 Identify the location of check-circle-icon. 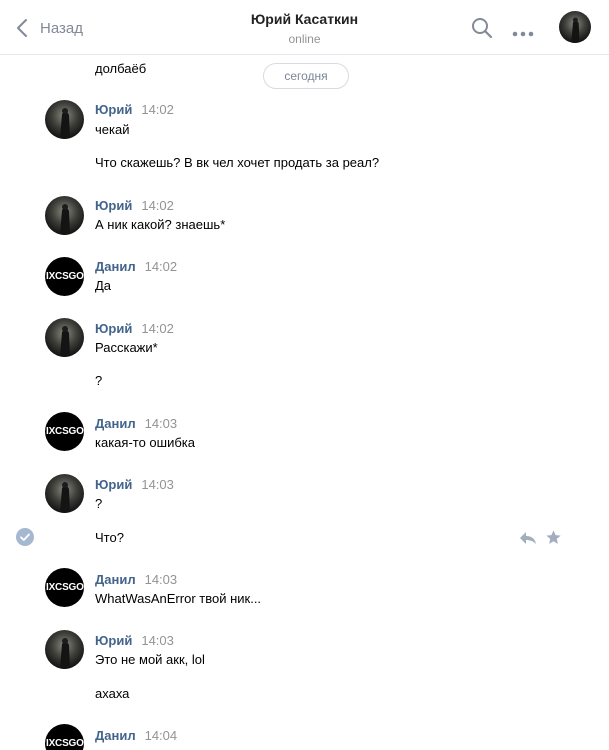
(25, 537).